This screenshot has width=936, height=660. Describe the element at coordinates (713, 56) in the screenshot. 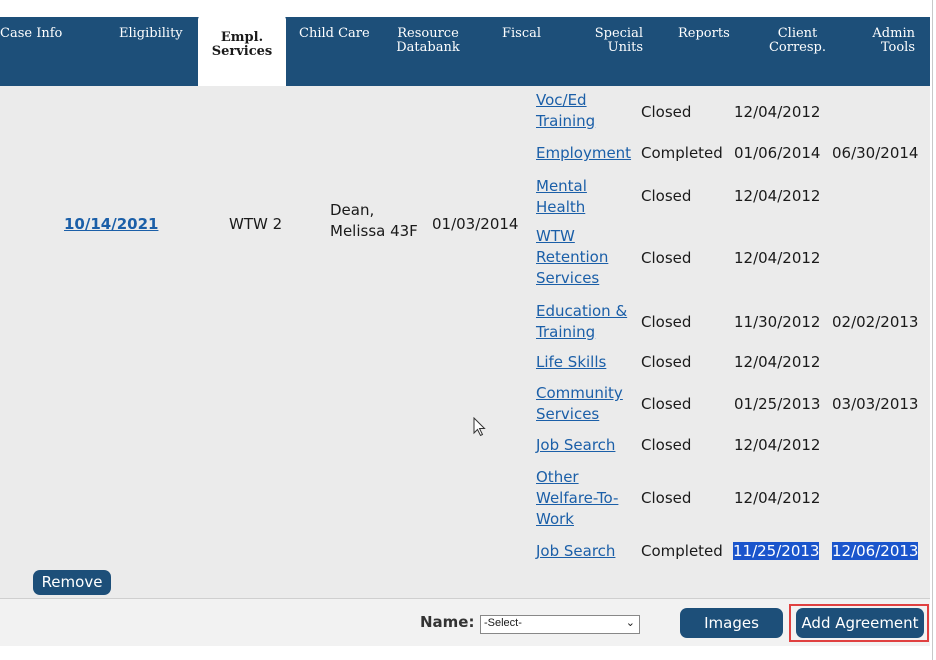

I see `tab-reports: Reports` at that location.